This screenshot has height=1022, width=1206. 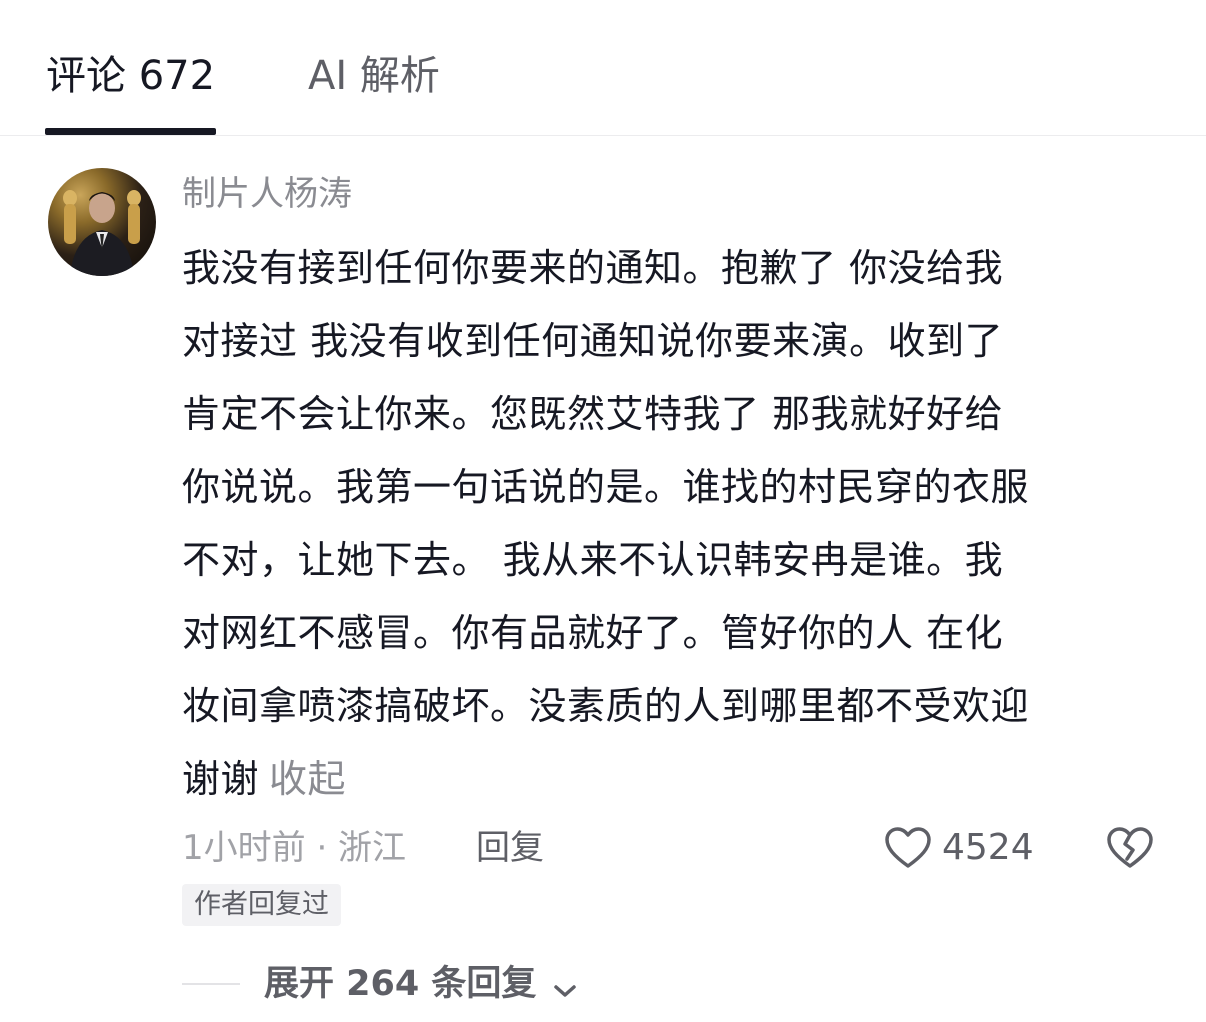 I want to click on collapse-button: 收起, so click(x=307, y=779).